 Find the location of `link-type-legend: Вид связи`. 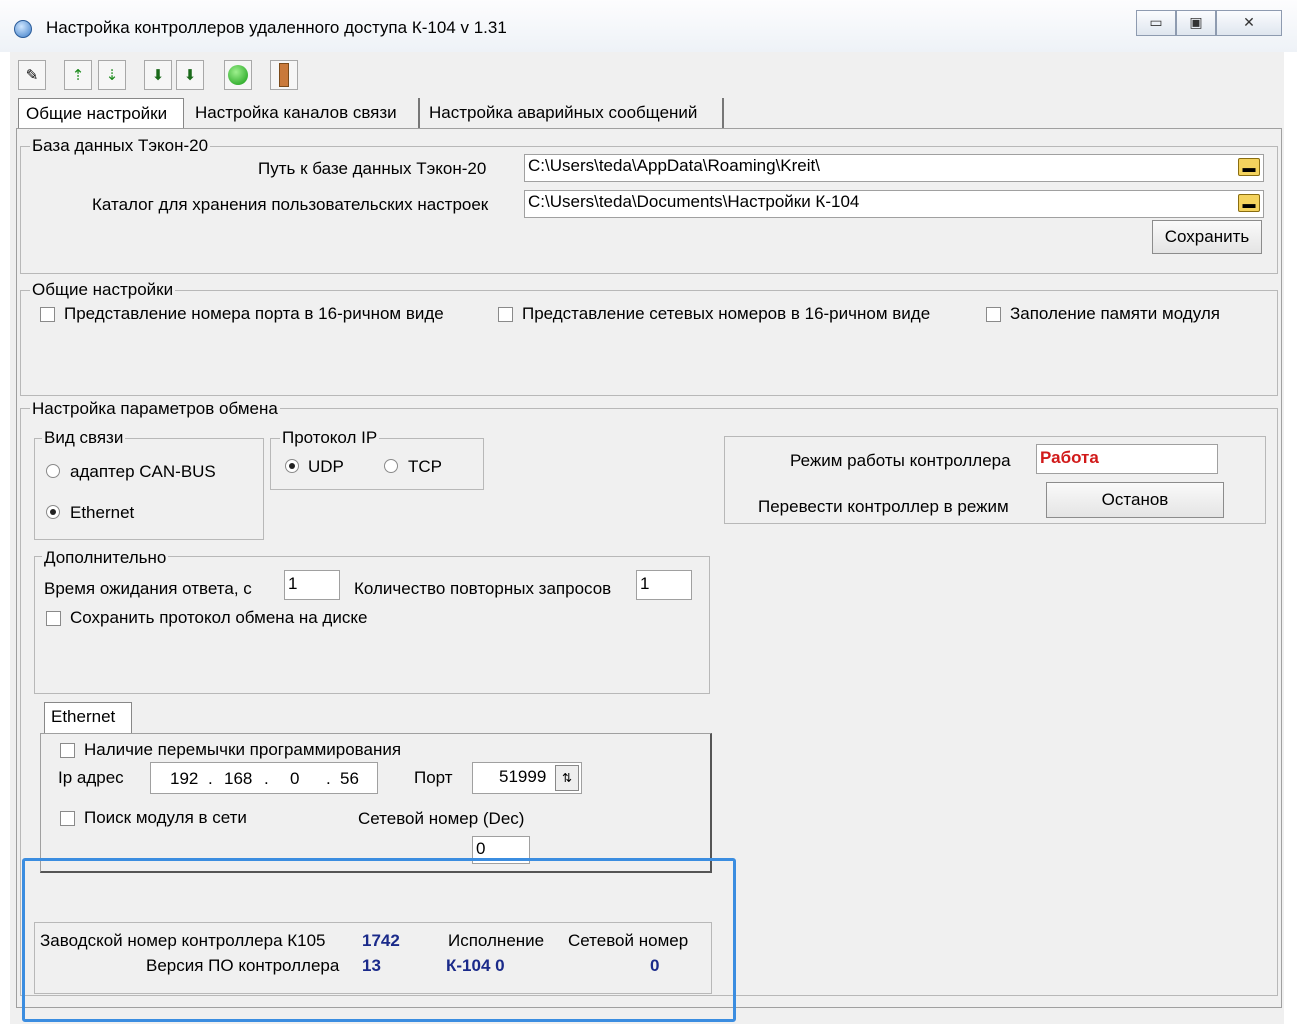

link-type-legend: Вид связи is located at coordinates (84, 438).